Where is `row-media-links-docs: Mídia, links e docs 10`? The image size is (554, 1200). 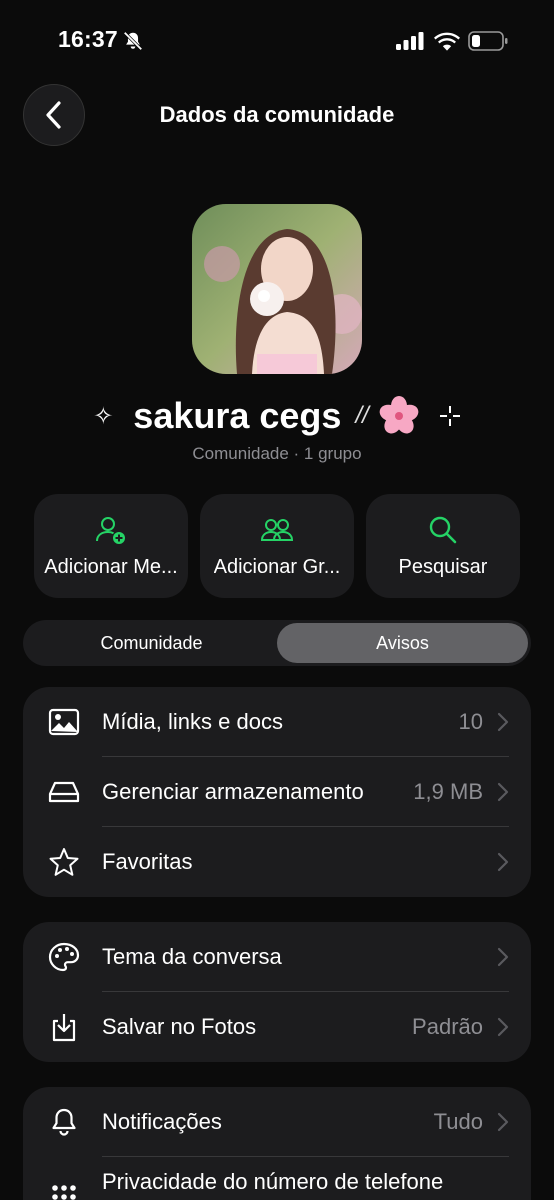 row-media-links-docs: Mídia, links e docs 10 is located at coordinates (277, 722).